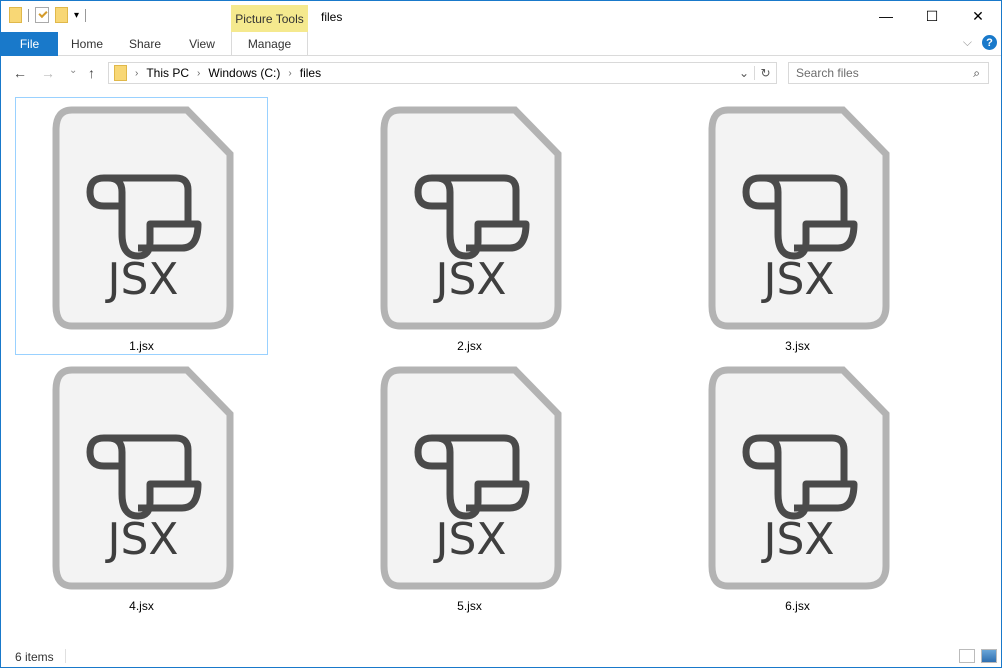 This screenshot has width=1002, height=668. Describe the element at coordinates (501, 44) in the screenshot. I see `ribbon-tabs: File Home Share View Manage ⌵ ?` at that location.